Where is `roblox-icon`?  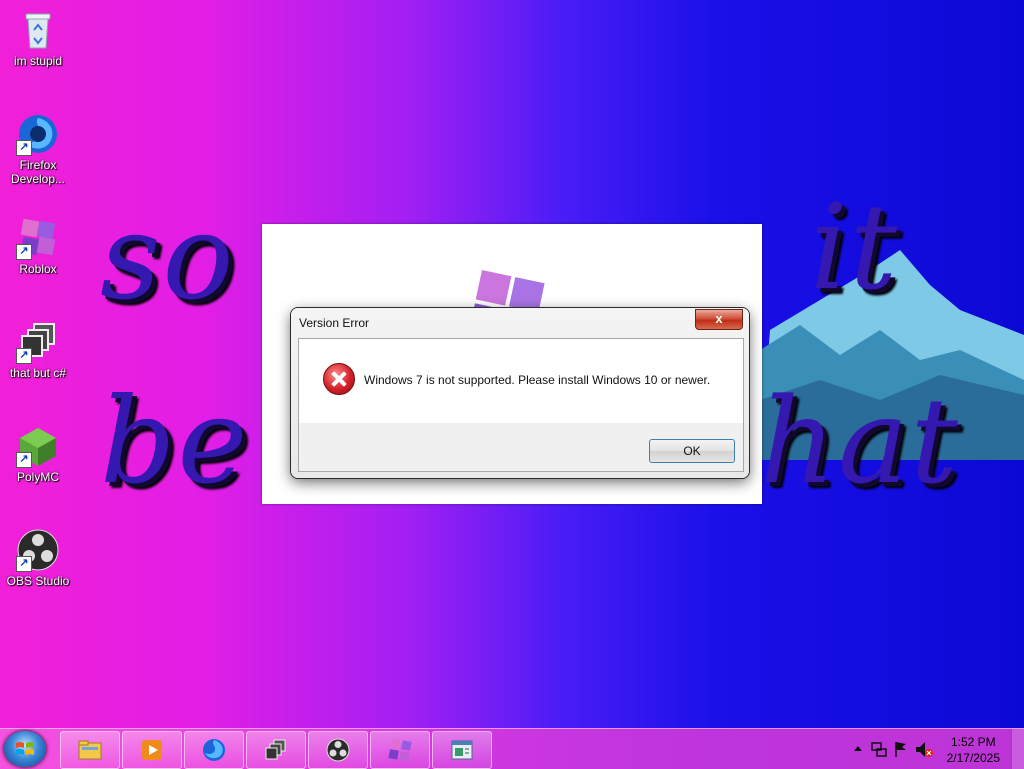
roblox-icon is located at coordinates (400, 750).